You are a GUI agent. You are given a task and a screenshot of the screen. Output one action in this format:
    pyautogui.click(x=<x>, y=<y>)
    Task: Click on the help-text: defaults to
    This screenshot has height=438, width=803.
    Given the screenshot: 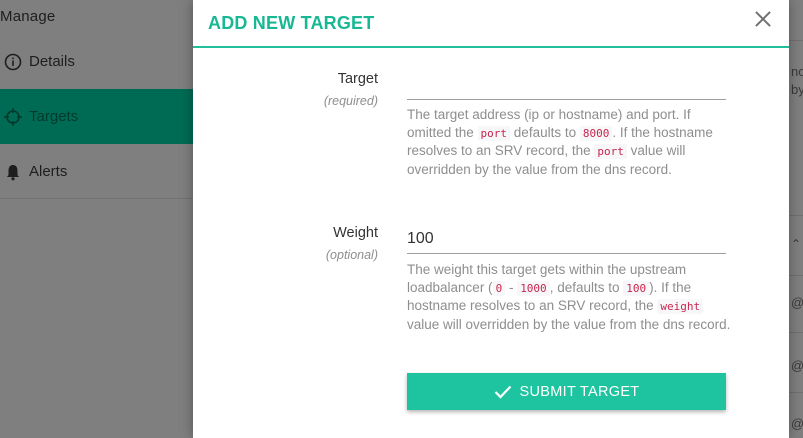 What is the action you would take?
    pyautogui.click(x=545, y=132)
    